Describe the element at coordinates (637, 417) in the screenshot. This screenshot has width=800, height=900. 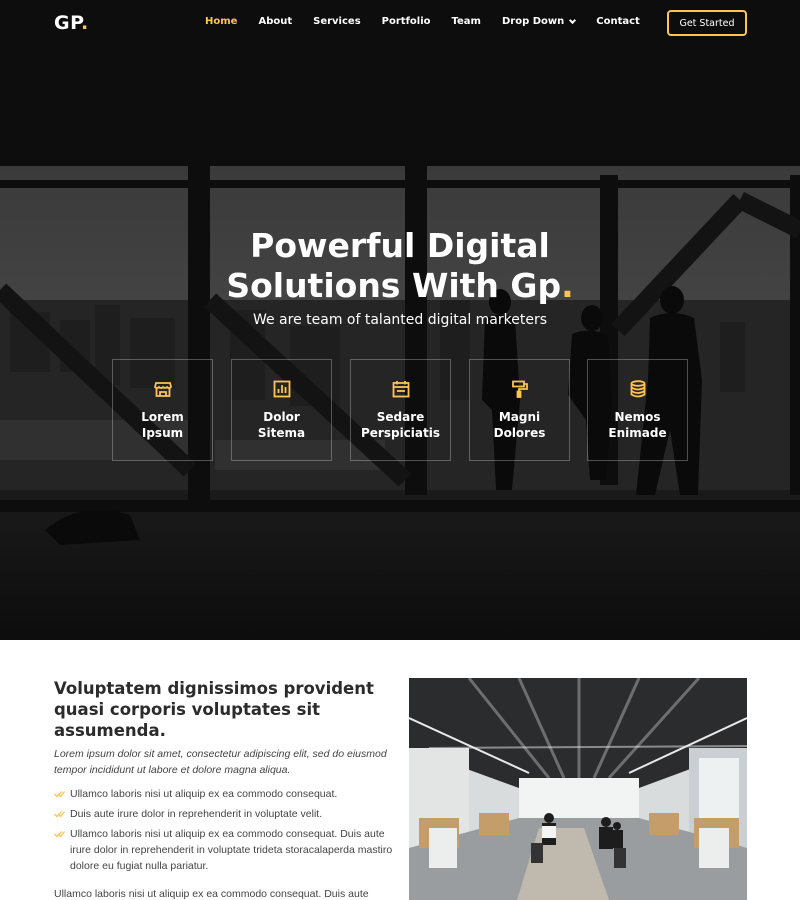
I see `icon-box-line1: Nemos` at that location.